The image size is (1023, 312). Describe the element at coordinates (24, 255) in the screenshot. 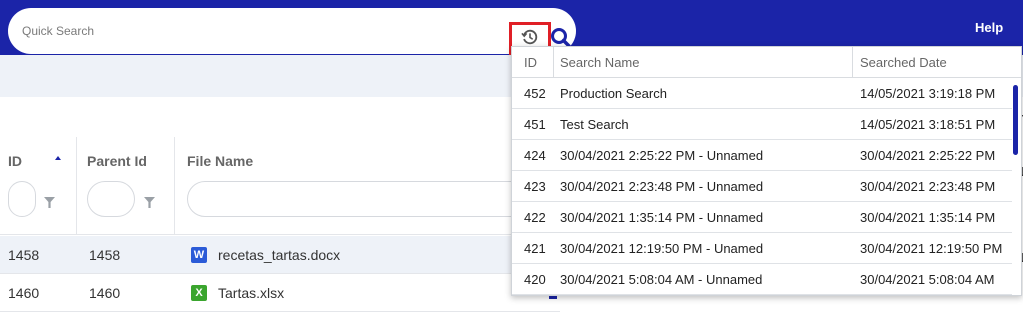

I see `cell-id: 1458` at that location.